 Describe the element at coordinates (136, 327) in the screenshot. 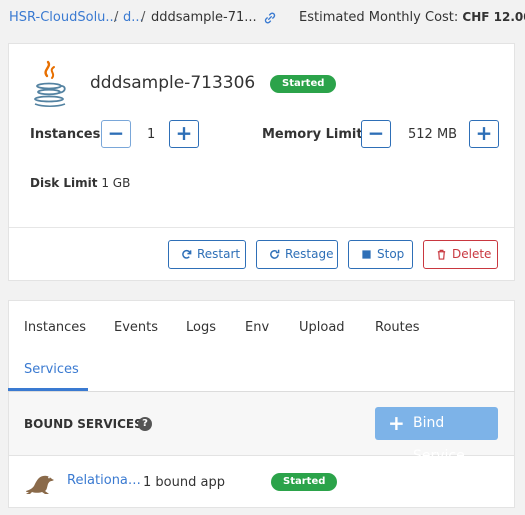

I see `tab-events: Events` at that location.